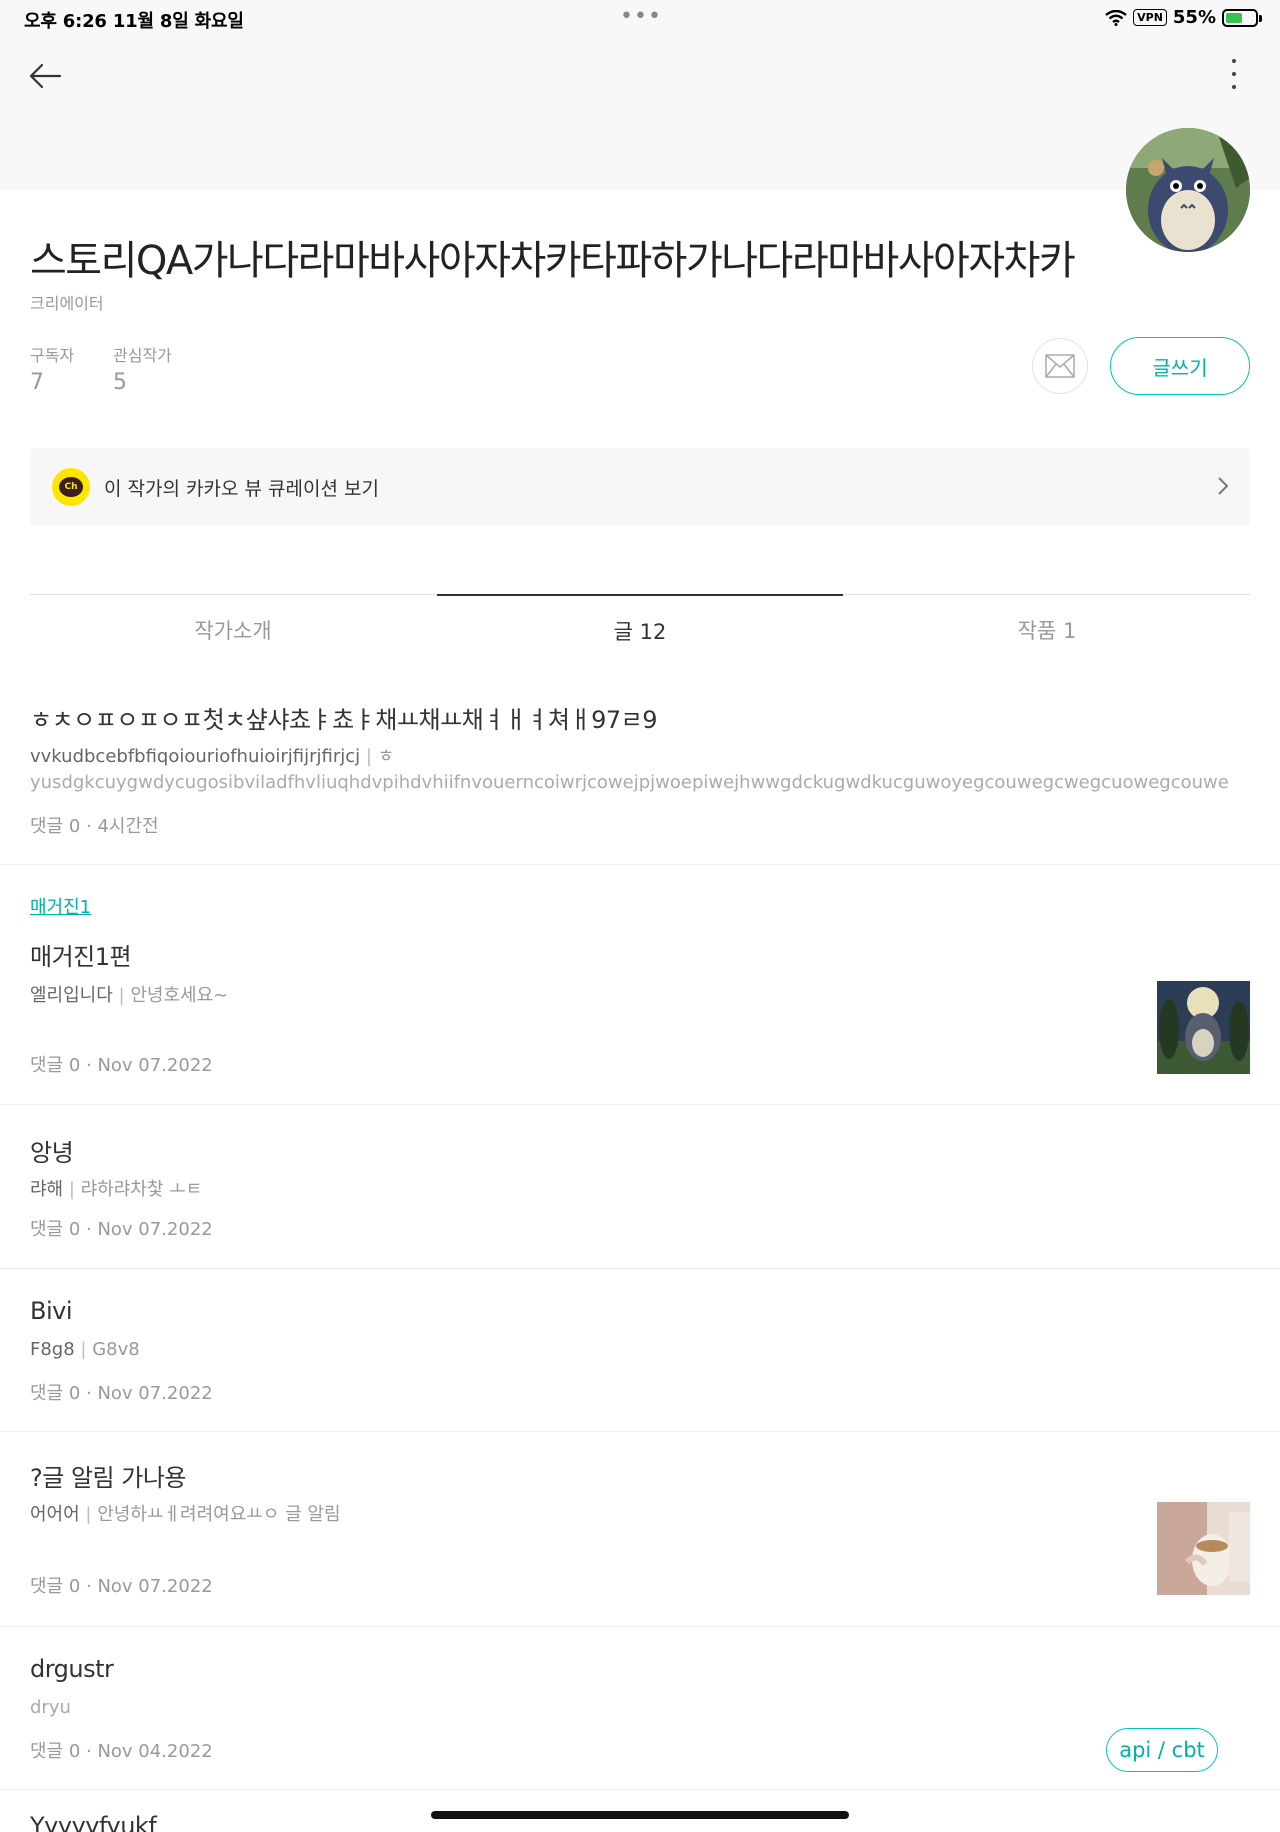 The image size is (1280, 1832). What do you see at coordinates (108, 1478) in the screenshot?
I see `post-title: ?글 알림 가나용` at bounding box center [108, 1478].